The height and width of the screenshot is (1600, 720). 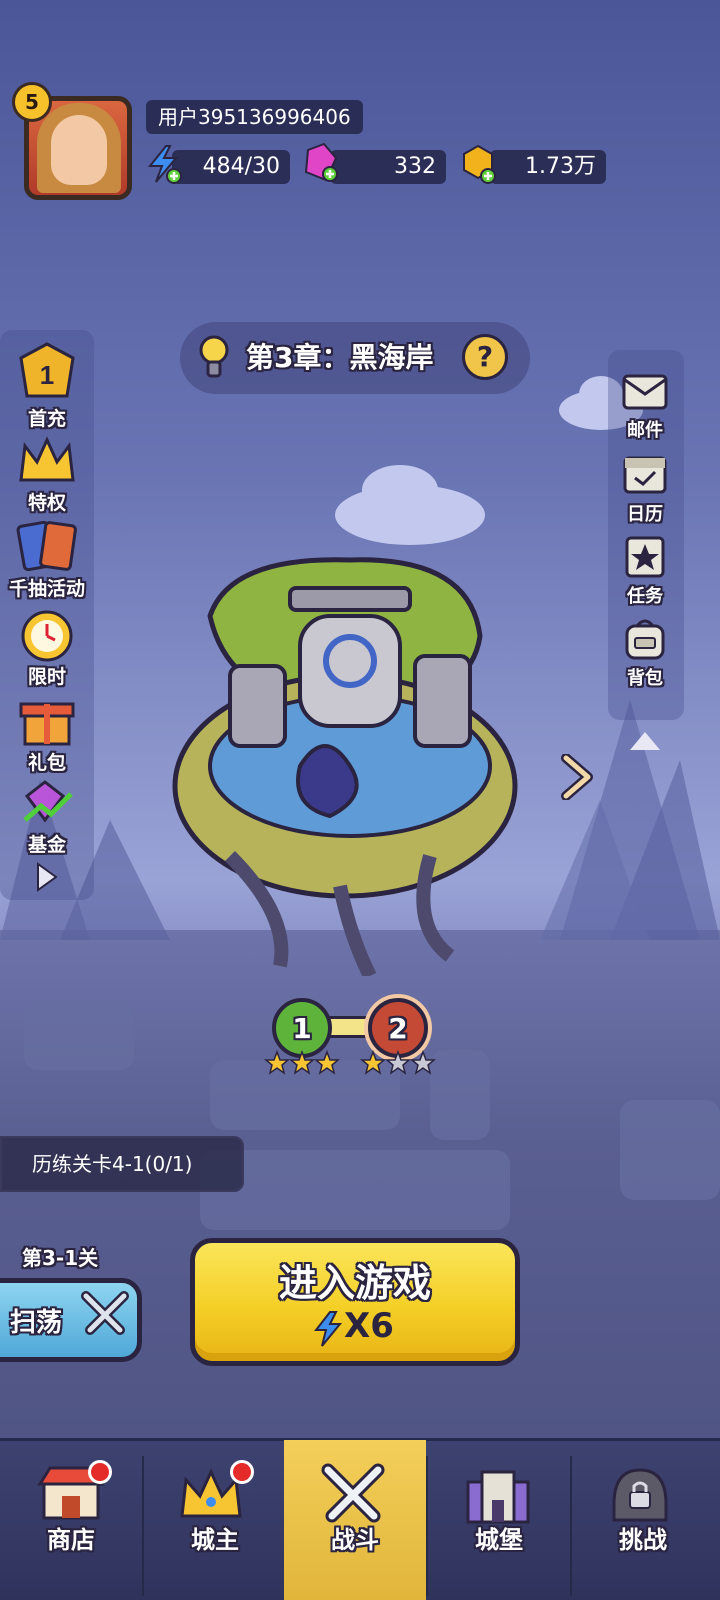 I want to click on expand-arrow-icon, so click(x=47, y=877).